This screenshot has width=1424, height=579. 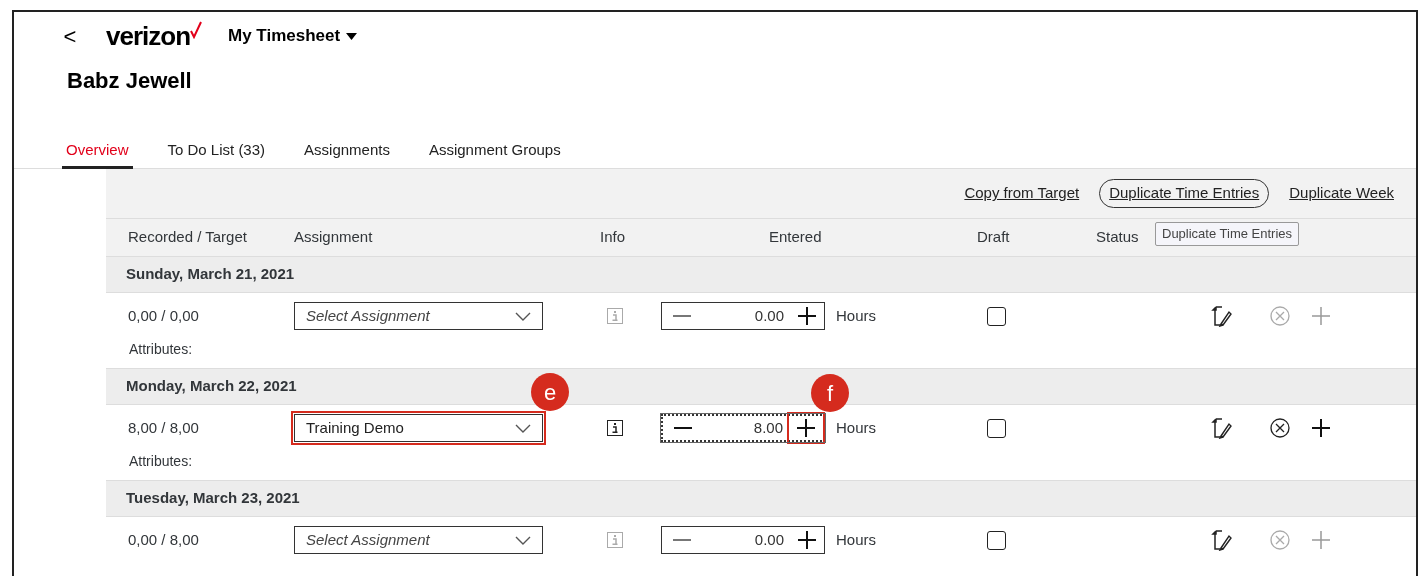 What do you see at coordinates (768, 427) in the screenshot?
I see `hours-value: 8.00` at bounding box center [768, 427].